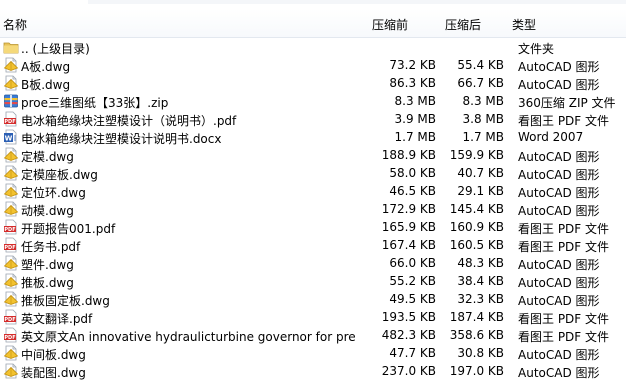  What do you see at coordinates (313, 371) in the screenshot?
I see `file-row: 装配图.dwg 237.0 KB 197.0 KB AutoCAD 图形` at bounding box center [313, 371].